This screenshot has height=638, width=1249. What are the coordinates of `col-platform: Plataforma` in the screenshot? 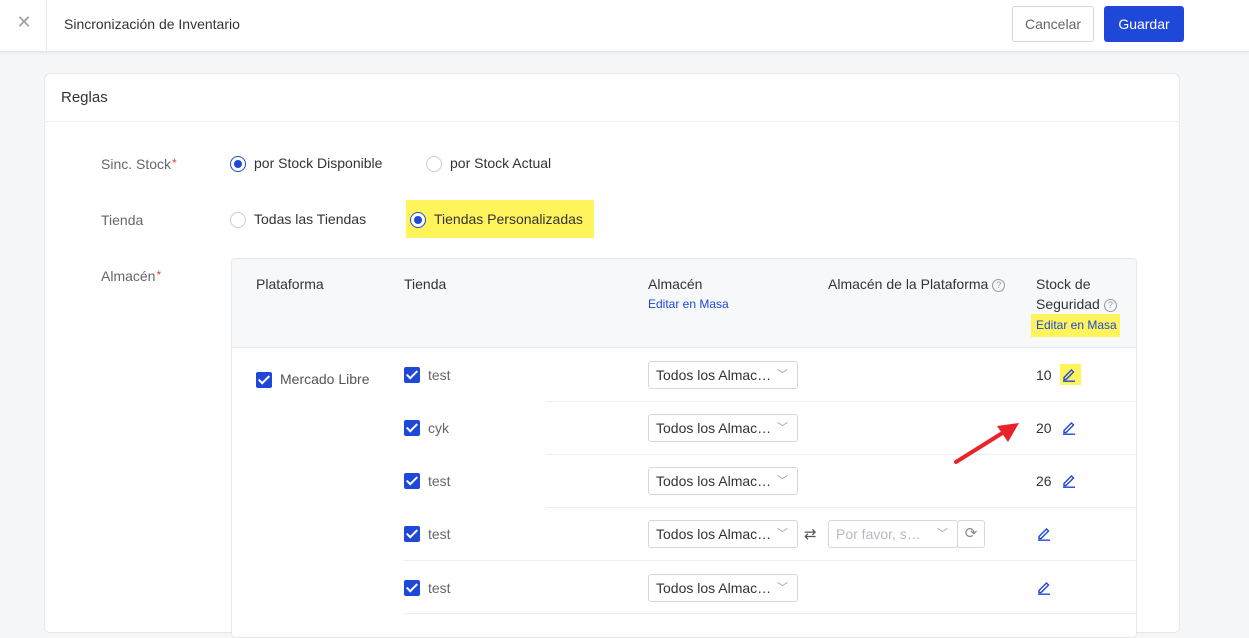 It's located at (290, 284).